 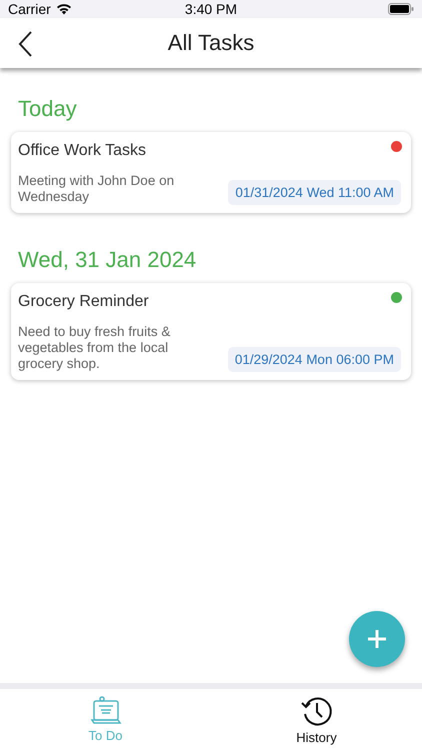 I want to click on task-card: Grocery Reminder Need to buy fresh fruits & vegetables from the local grocery shop. 01/29/2024 Mon 06:00 PM, so click(x=211, y=331).